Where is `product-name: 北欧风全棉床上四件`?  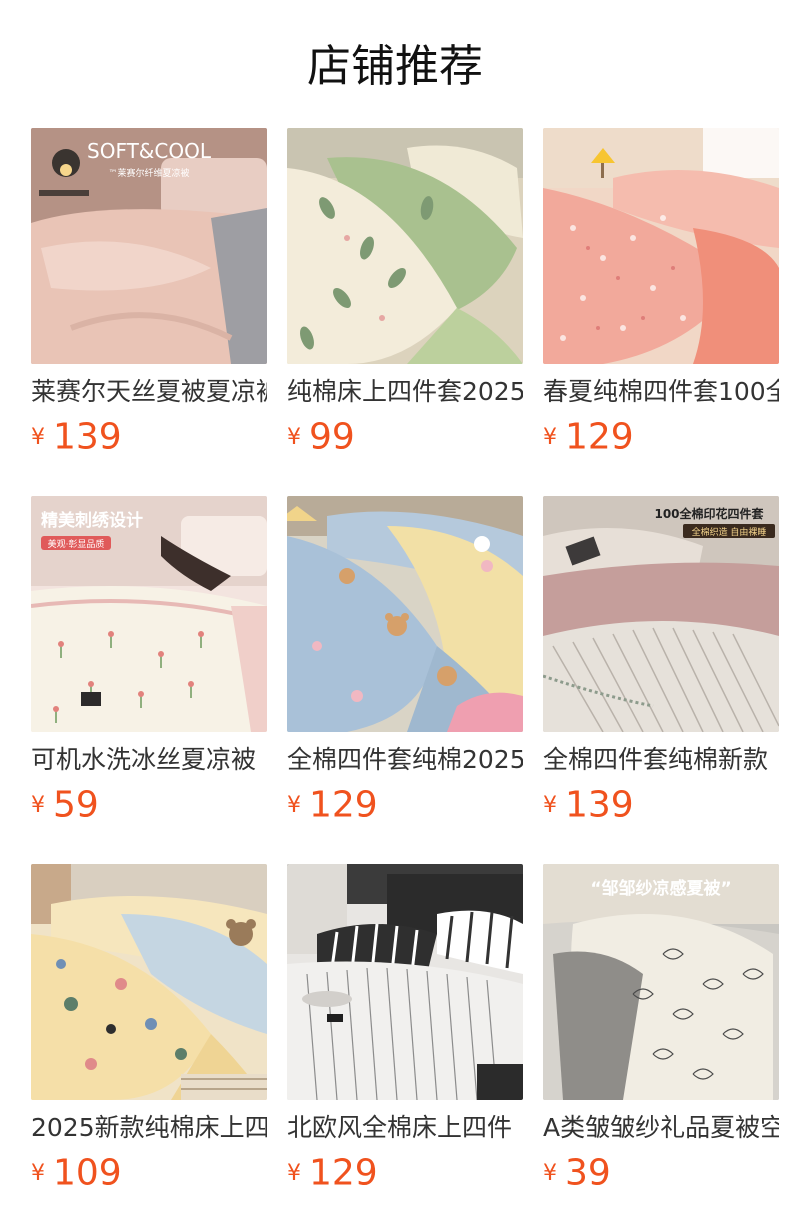
product-name: 北欧风全棉床上四件 is located at coordinates (405, 1128).